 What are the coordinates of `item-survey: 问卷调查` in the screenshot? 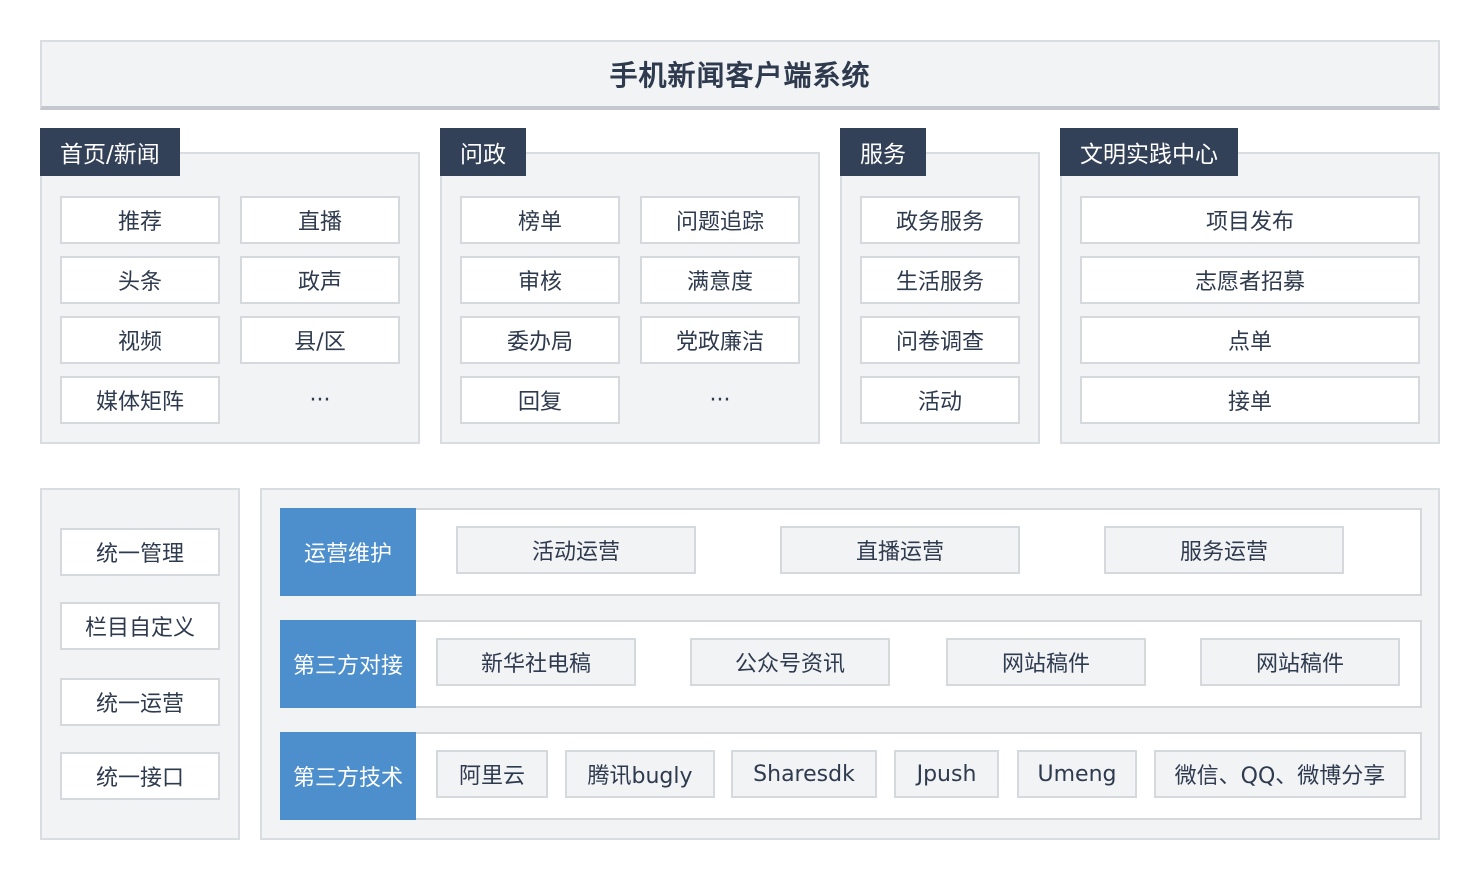 It's located at (940, 340).